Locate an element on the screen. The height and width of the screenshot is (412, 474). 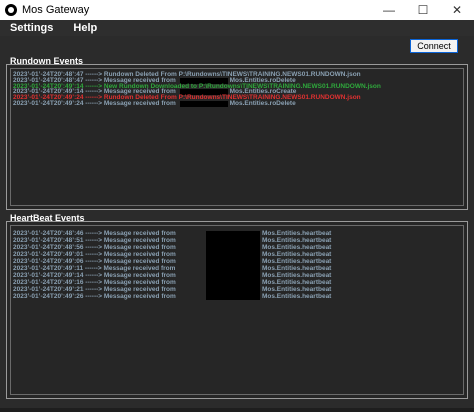
log-timestamp: 2023’-01’-24T20’:49’:01 is located at coordinates (48, 254).